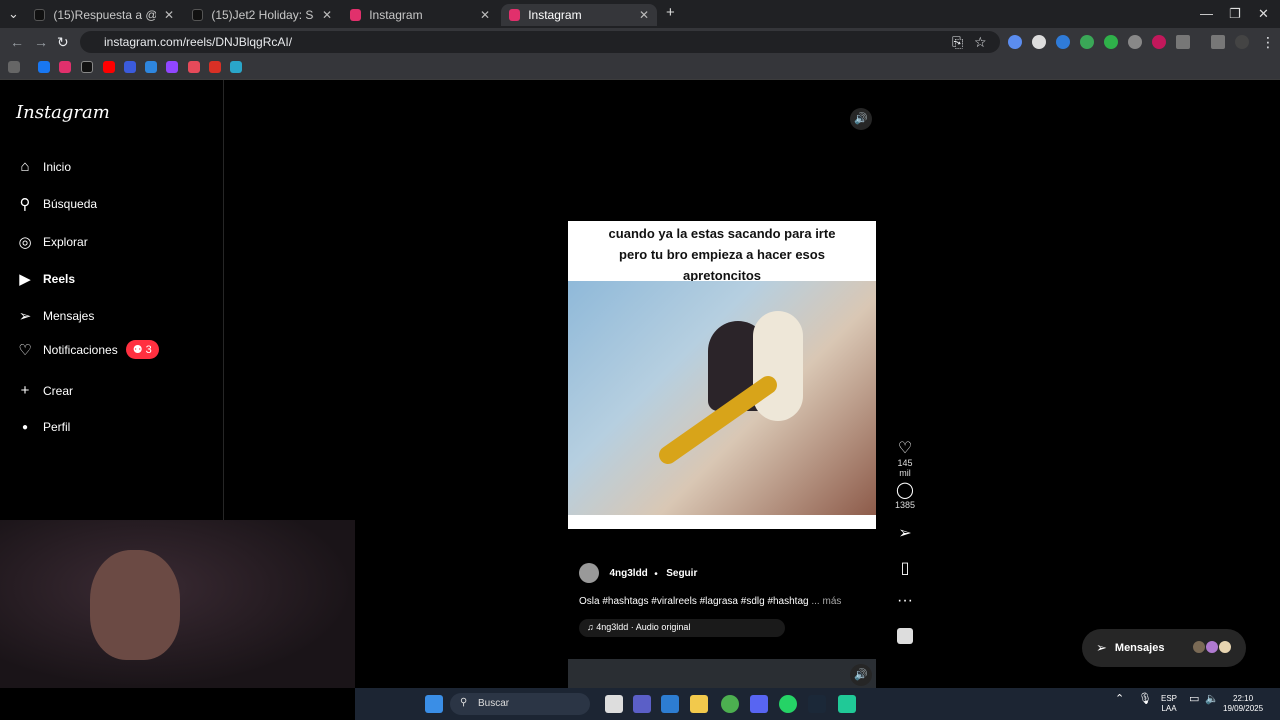 The image size is (1280, 720). I want to click on comment-count: 1385, so click(905, 505).